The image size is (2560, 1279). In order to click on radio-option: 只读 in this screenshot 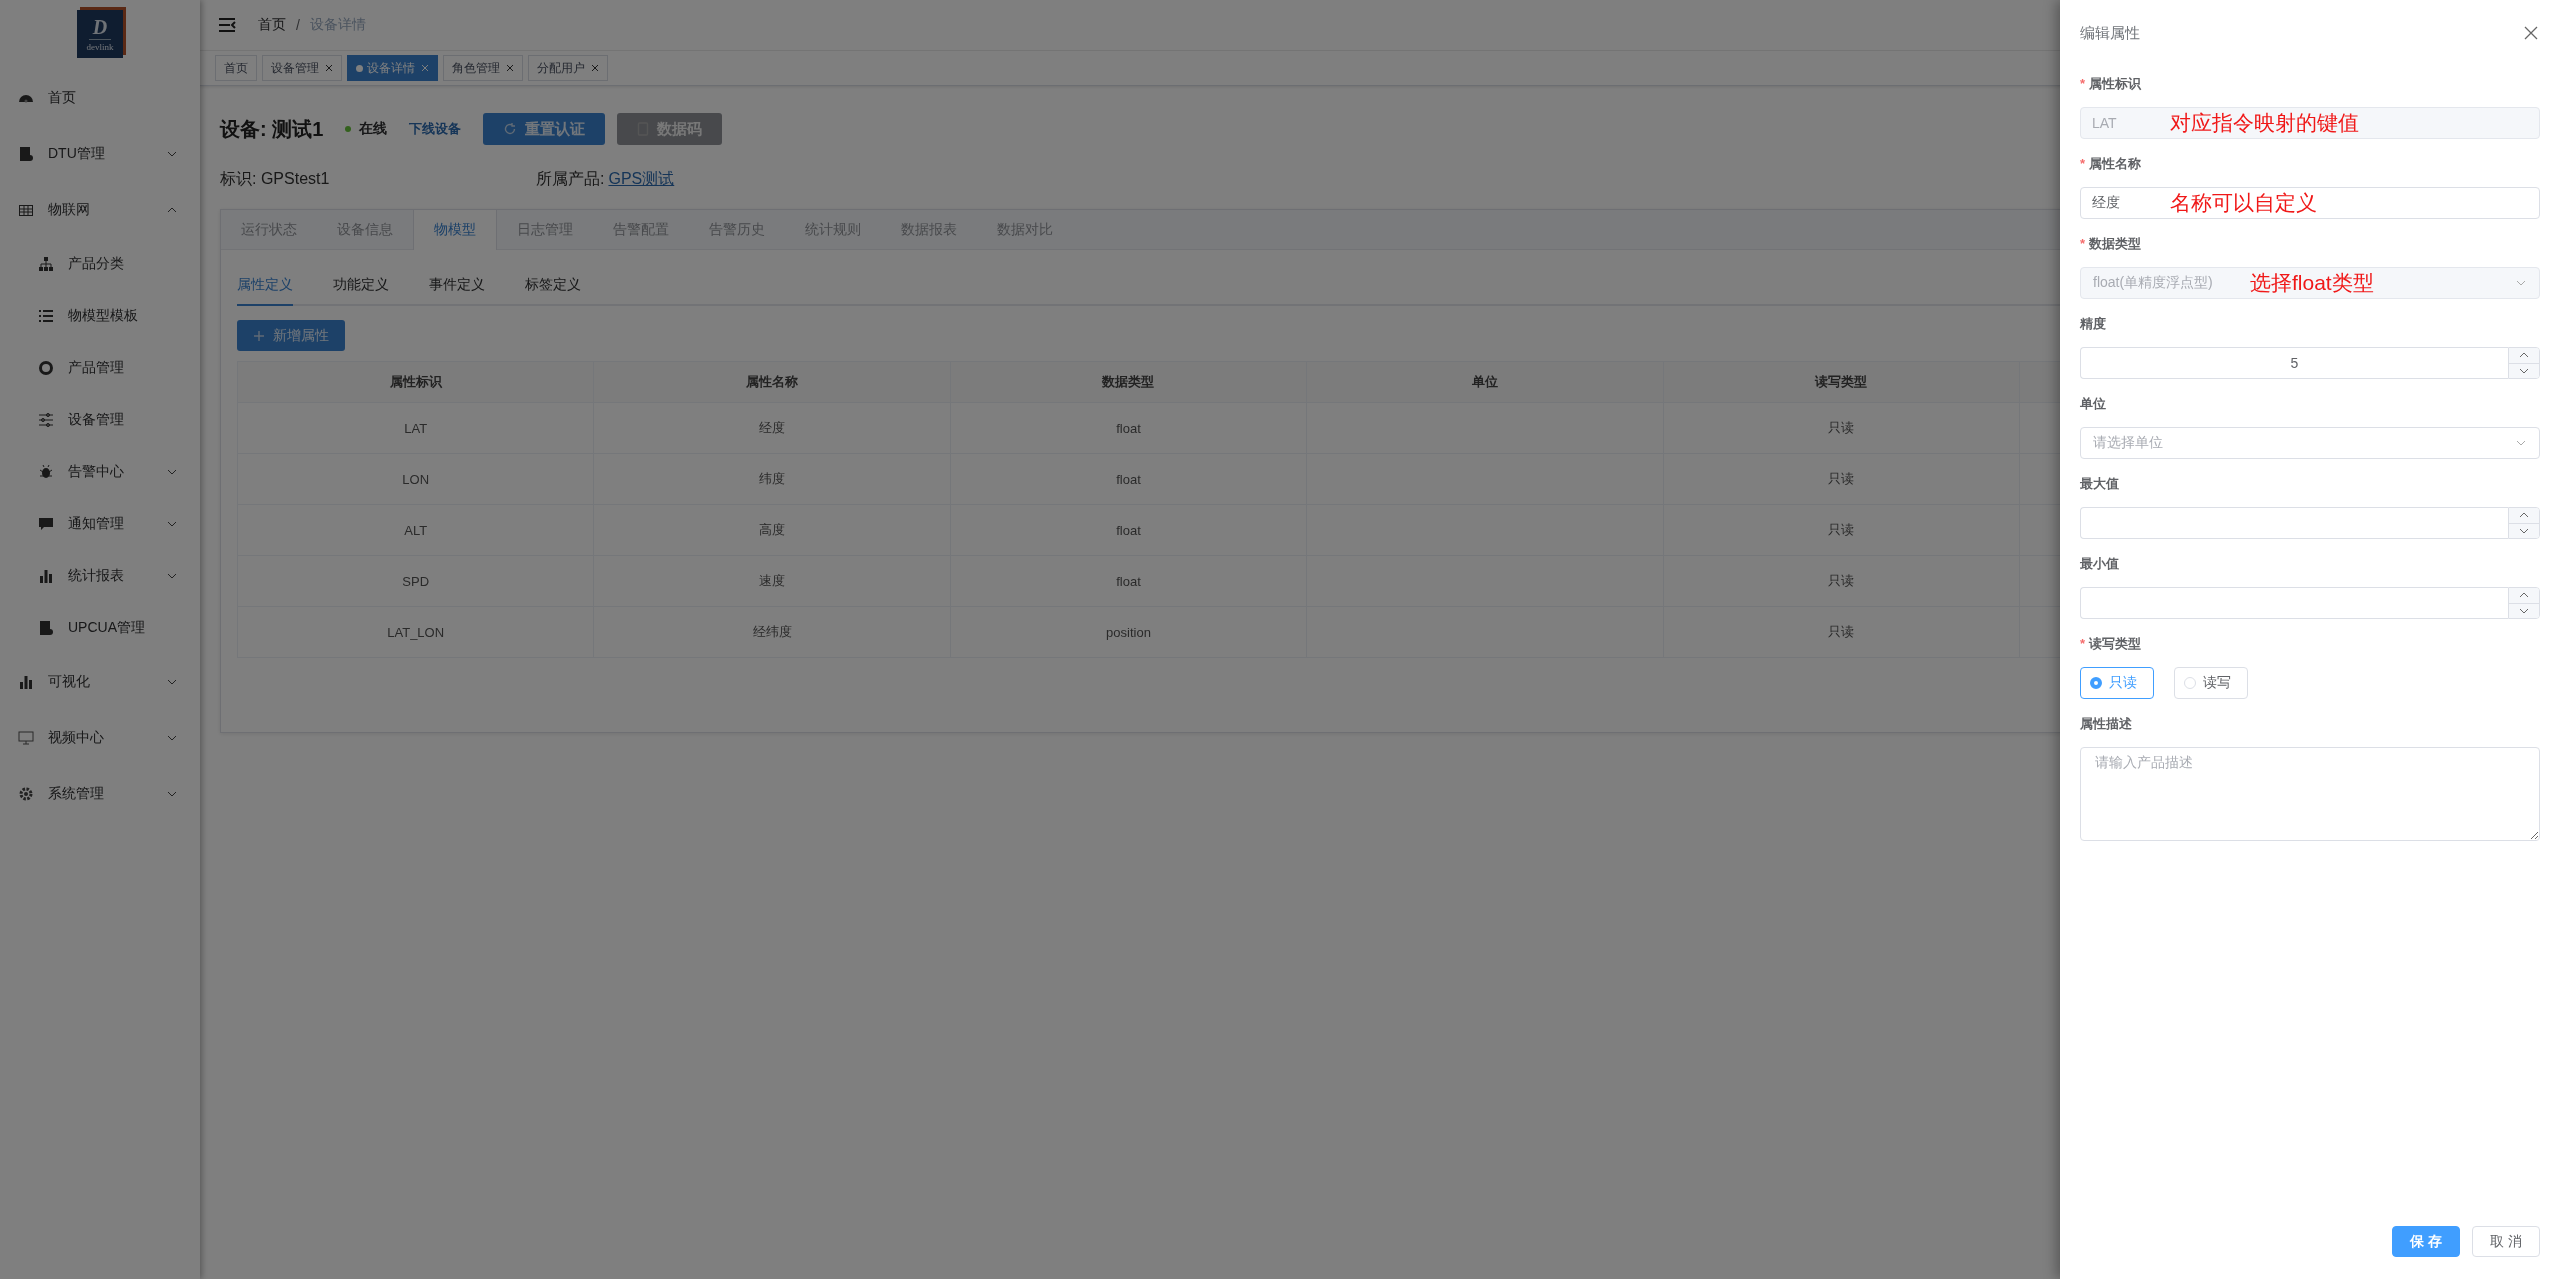, I will do `click(2117, 683)`.